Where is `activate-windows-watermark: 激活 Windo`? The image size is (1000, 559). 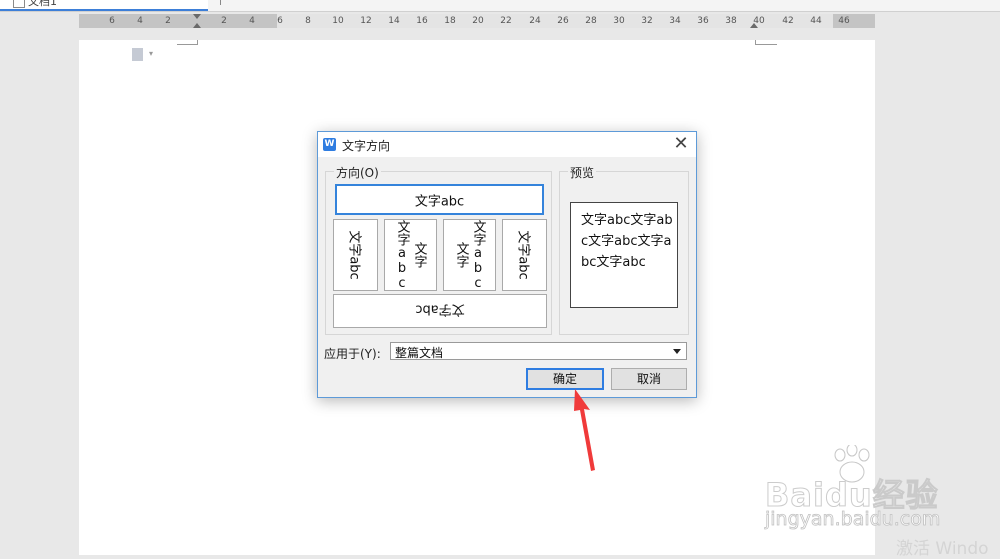 activate-windows-watermark: 激活 Windo is located at coordinates (942, 549).